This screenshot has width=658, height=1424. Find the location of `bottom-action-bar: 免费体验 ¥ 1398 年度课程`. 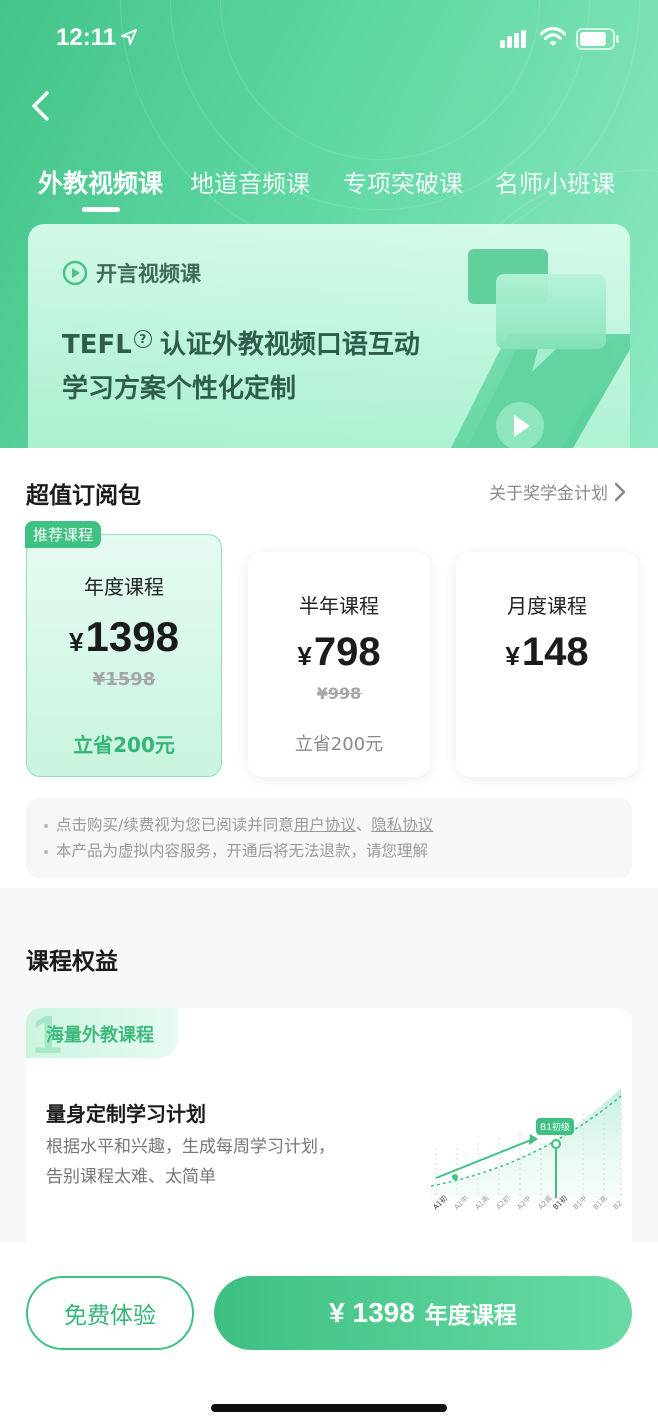

bottom-action-bar: 免费体验 ¥ 1398 年度课程 is located at coordinates (329, 1333).